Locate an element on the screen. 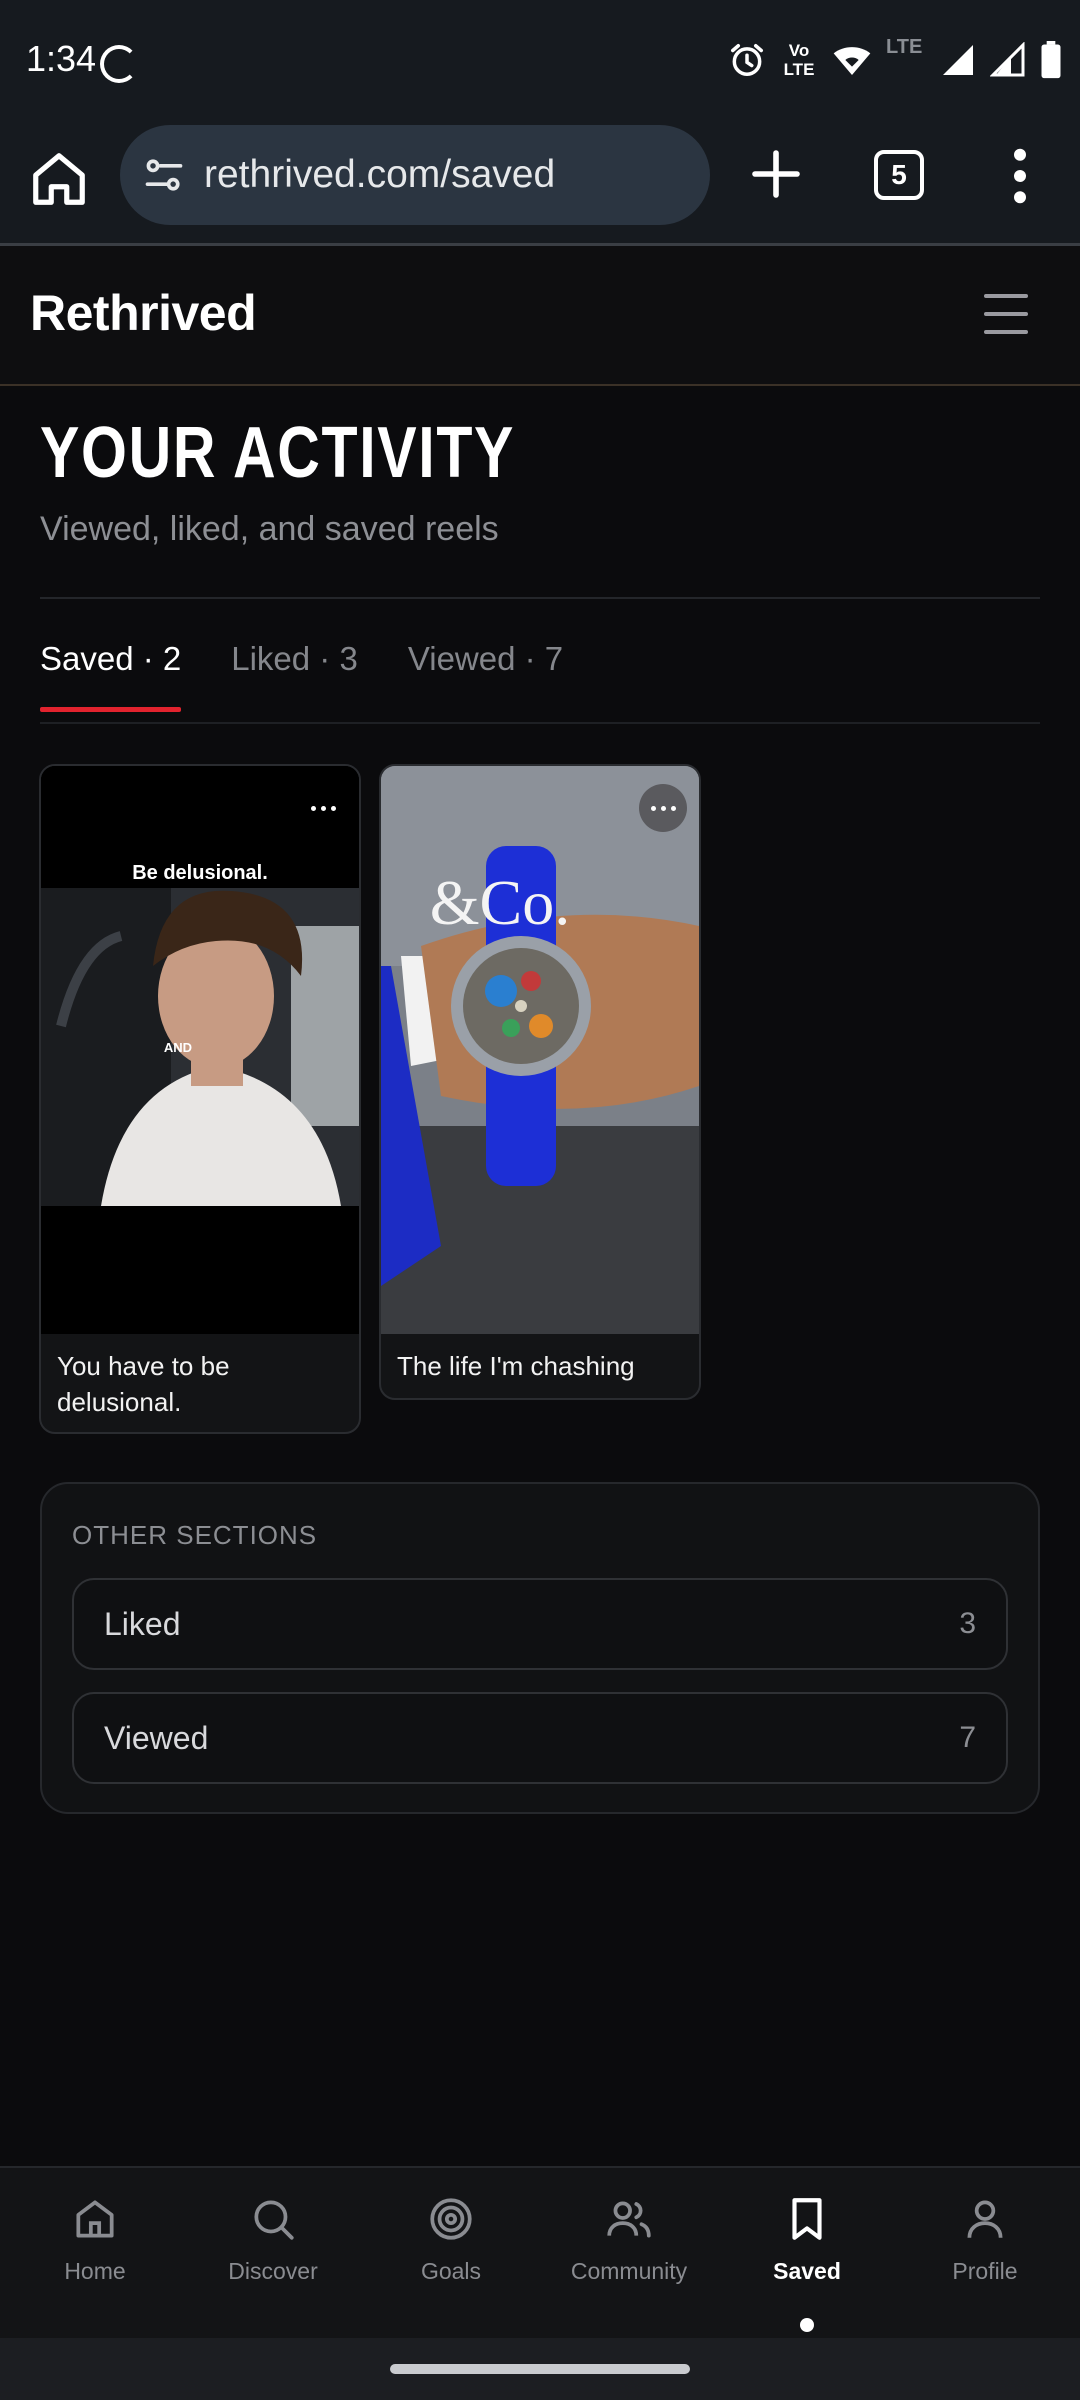  nav-home: Home is located at coordinates (95, 2264).